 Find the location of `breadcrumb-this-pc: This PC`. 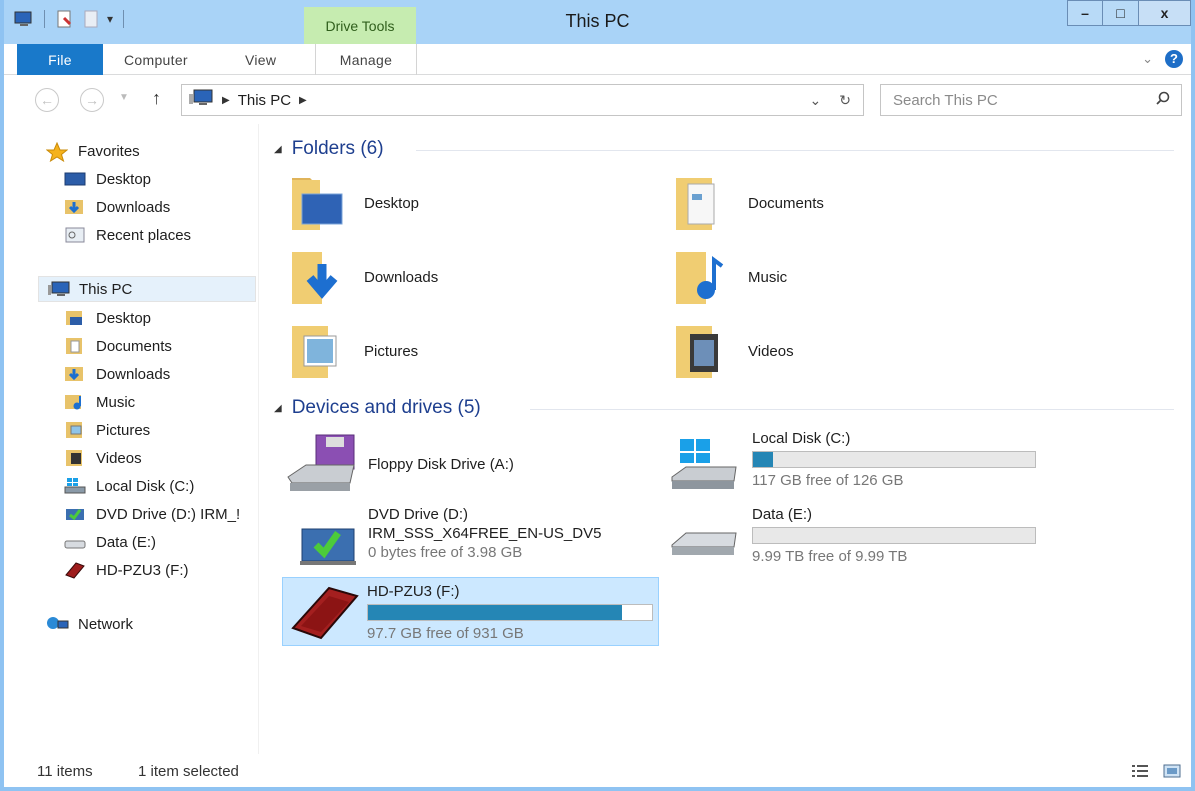

breadcrumb-this-pc: This PC is located at coordinates (264, 100).